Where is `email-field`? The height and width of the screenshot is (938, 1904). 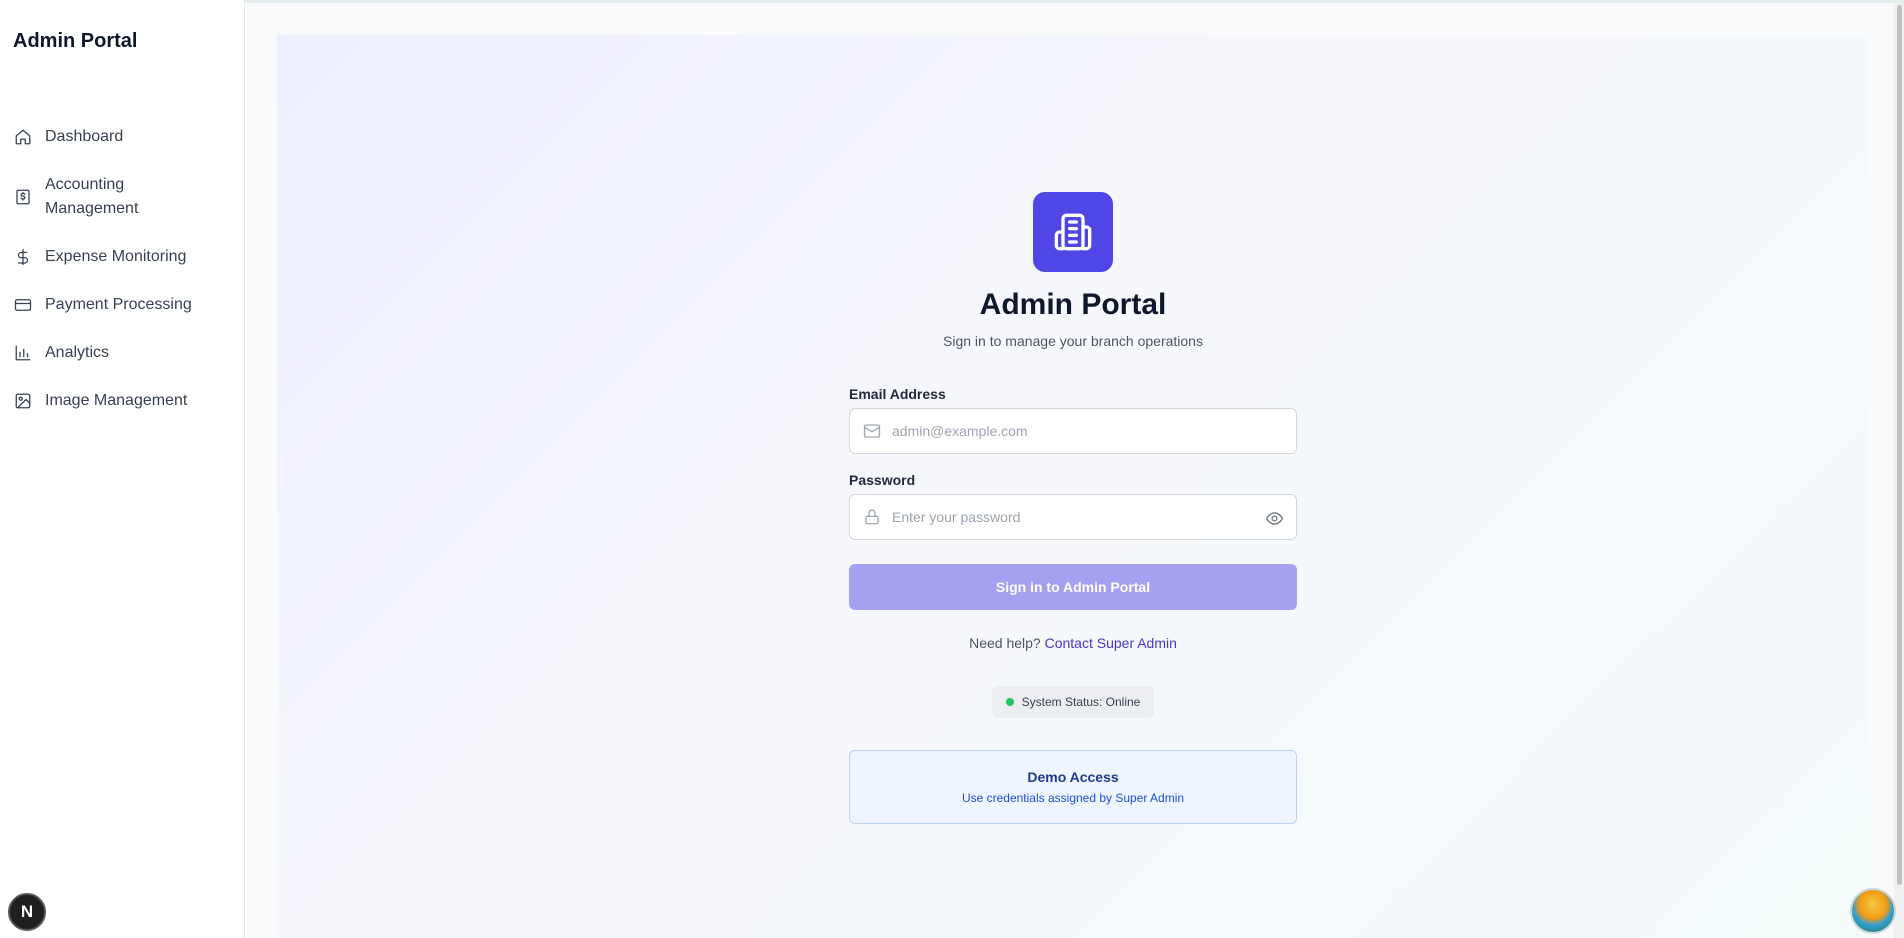 email-field is located at coordinates (1073, 431).